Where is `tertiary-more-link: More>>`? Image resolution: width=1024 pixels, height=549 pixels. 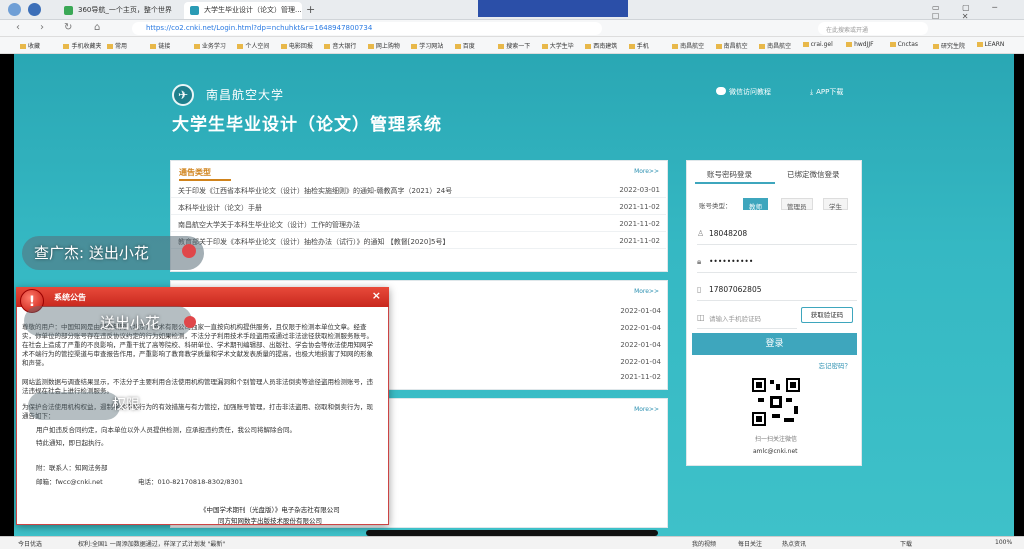 tertiary-more-link: More>> is located at coordinates (646, 409).